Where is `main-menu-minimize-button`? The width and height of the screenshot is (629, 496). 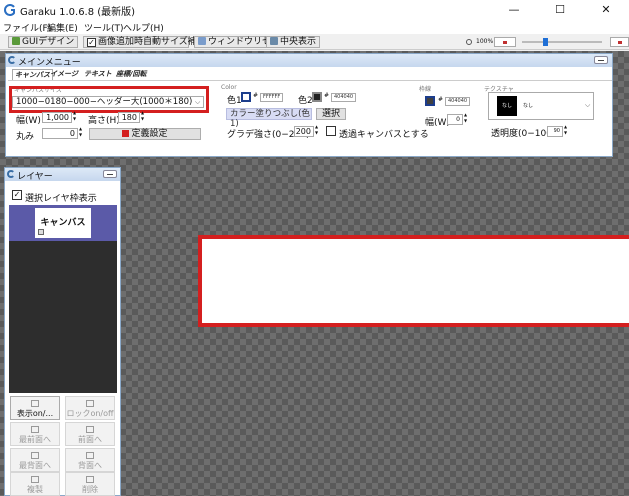
main-menu-minimize-button is located at coordinates (601, 60).